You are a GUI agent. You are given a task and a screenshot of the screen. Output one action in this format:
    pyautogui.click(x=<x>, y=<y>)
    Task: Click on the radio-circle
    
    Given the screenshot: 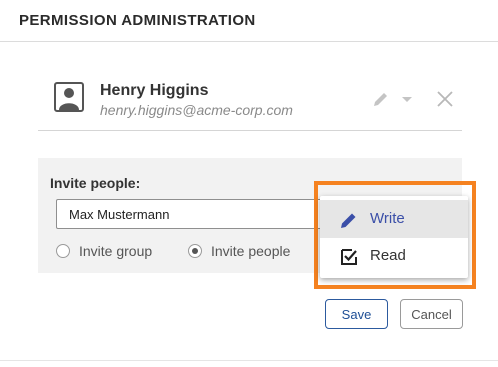 What is the action you would take?
    pyautogui.click(x=63, y=251)
    